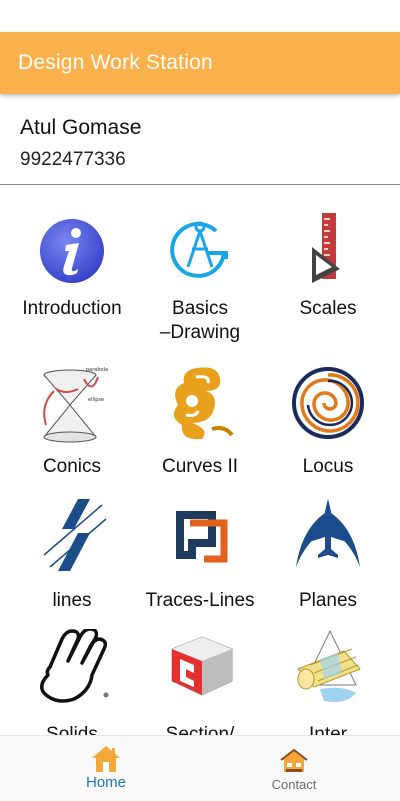 This screenshot has width=400, height=801. I want to click on tile-label: lines, so click(72, 600).